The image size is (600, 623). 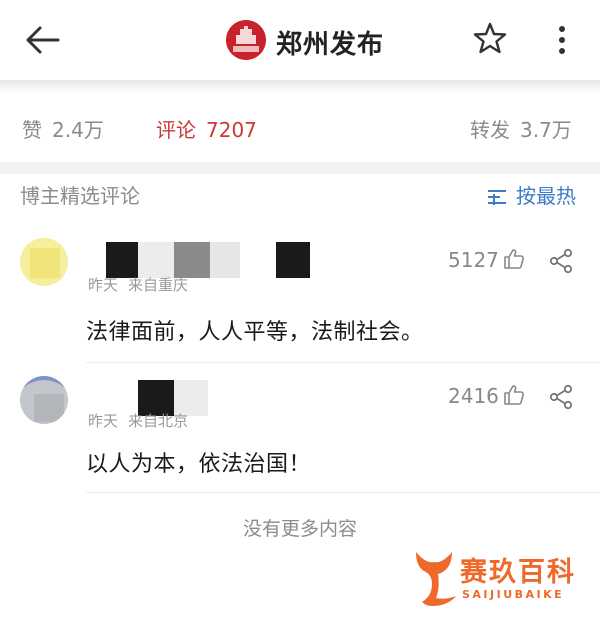 I want to click on stats-bar: 赞 2.4万 评论 7207 转发 3.7万, so click(x=300, y=129).